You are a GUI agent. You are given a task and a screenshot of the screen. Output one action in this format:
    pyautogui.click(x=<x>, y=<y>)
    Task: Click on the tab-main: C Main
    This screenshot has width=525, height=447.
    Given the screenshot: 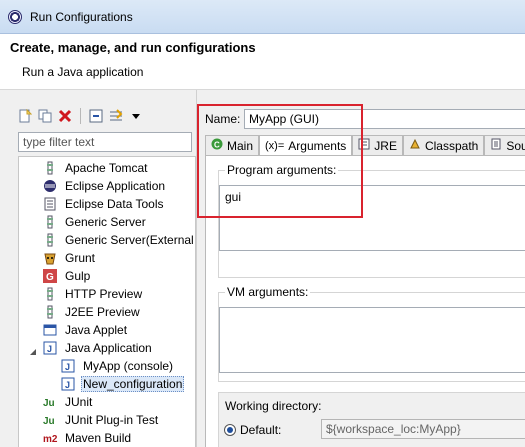 What is the action you would take?
    pyautogui.click(x=232, y=145)
    